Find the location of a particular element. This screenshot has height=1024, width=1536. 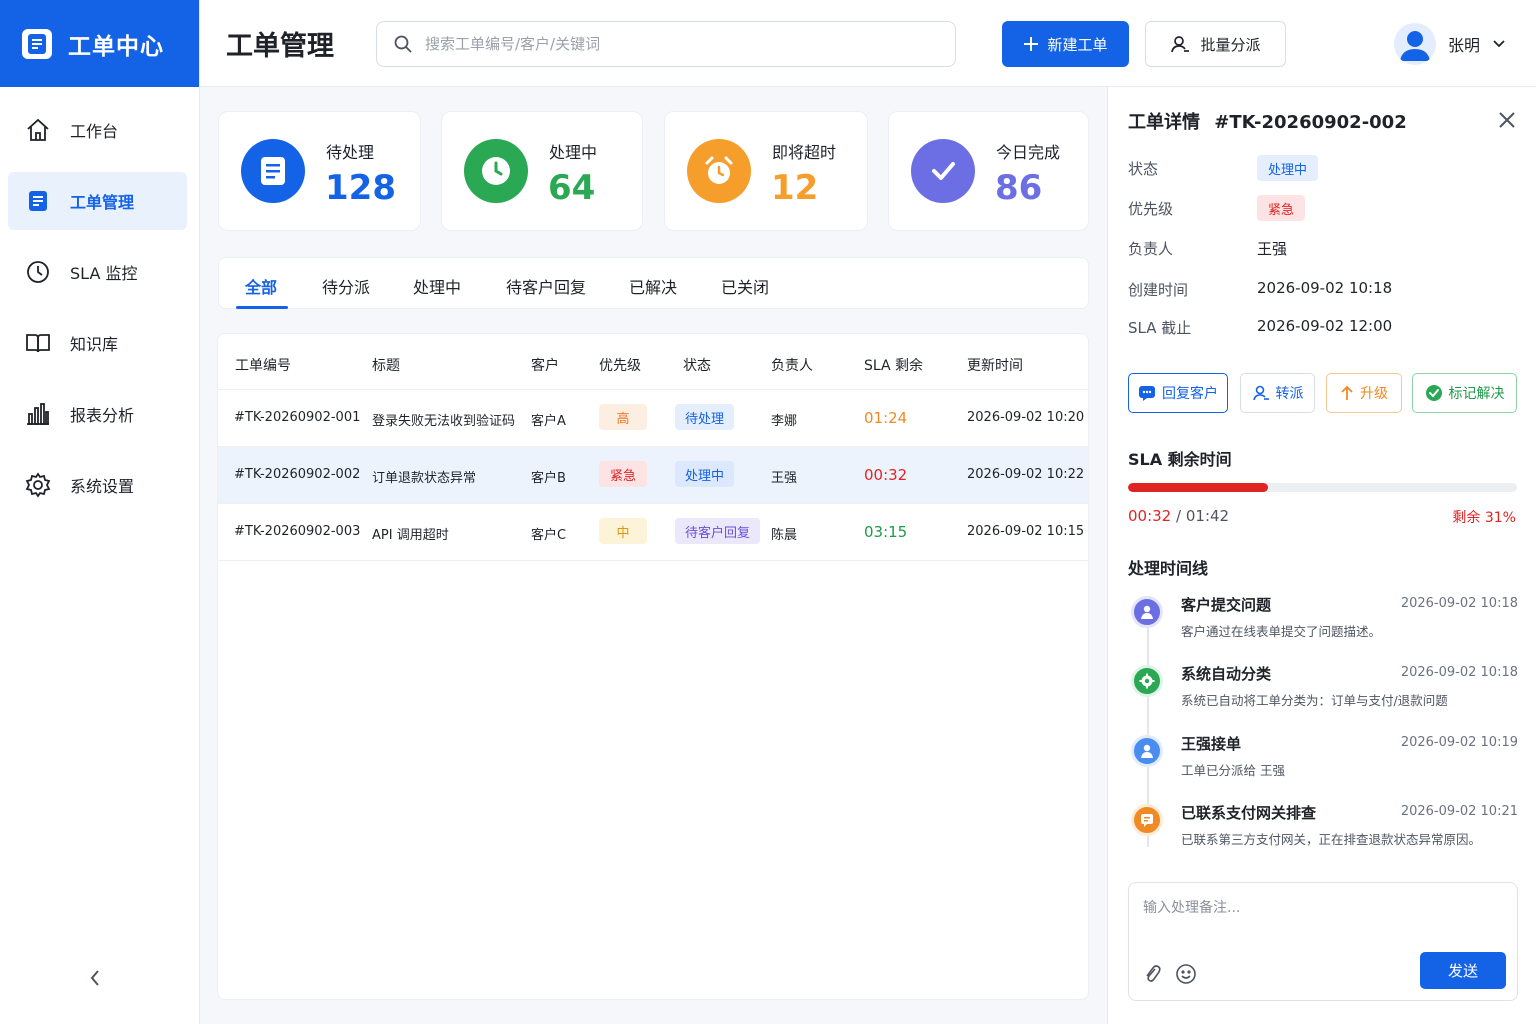

sidebar-item-settings: 系统设置 is located at coordinates (97, 485).